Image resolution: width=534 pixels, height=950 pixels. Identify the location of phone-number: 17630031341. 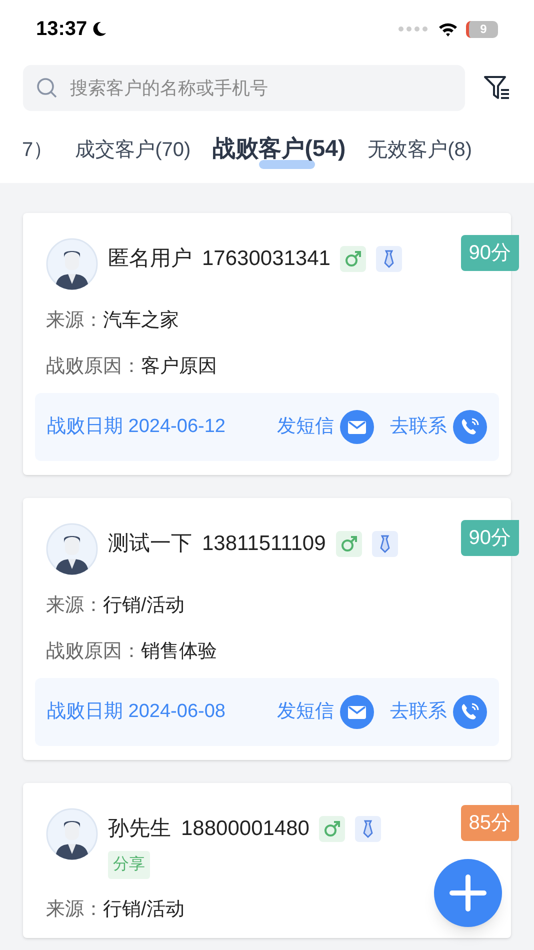
(266, 259).